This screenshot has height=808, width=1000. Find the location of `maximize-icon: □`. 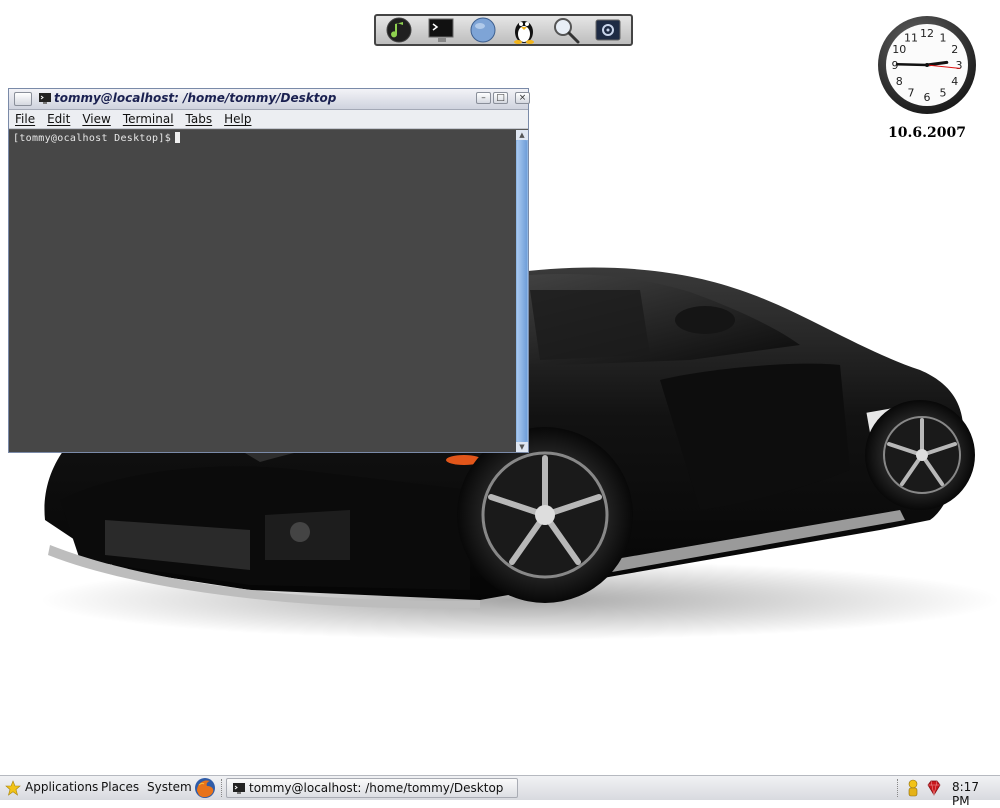

maximize-icon: □ is located at coordinates (500, 98).